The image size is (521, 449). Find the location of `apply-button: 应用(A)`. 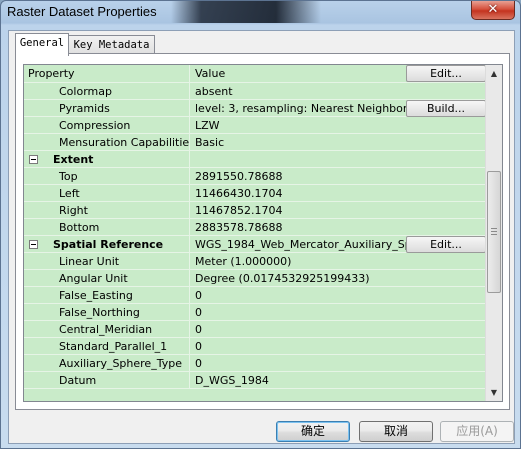

apply-button: 应用(A) is located at coordinates (477, 431).